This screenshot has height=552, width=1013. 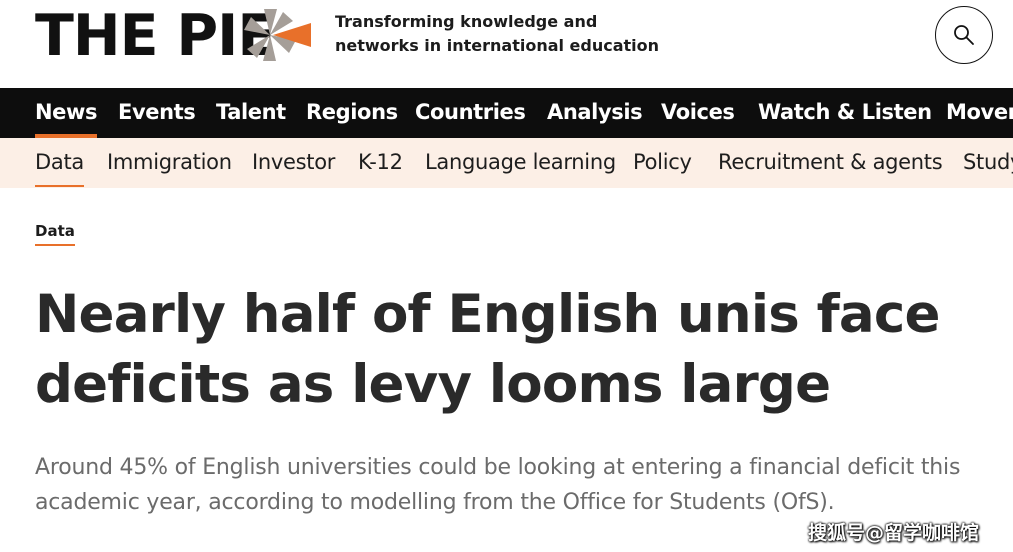 What do you see at coordinates (169, 163) in the screenshot?
I see `subnav-item-immigration: Immigration` at bounding box center [169, 163].